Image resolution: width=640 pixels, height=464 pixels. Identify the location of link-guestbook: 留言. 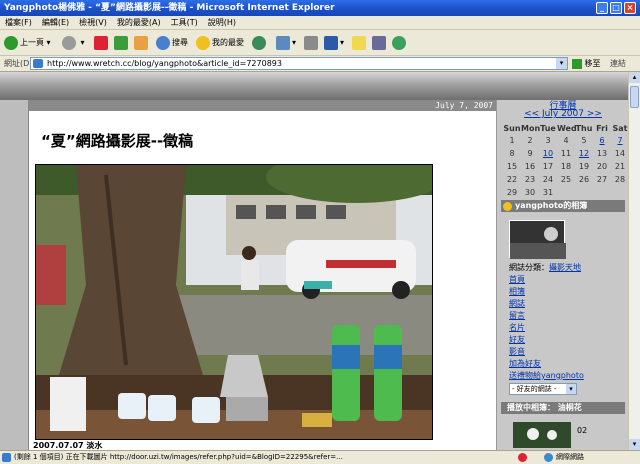
(517, 315).